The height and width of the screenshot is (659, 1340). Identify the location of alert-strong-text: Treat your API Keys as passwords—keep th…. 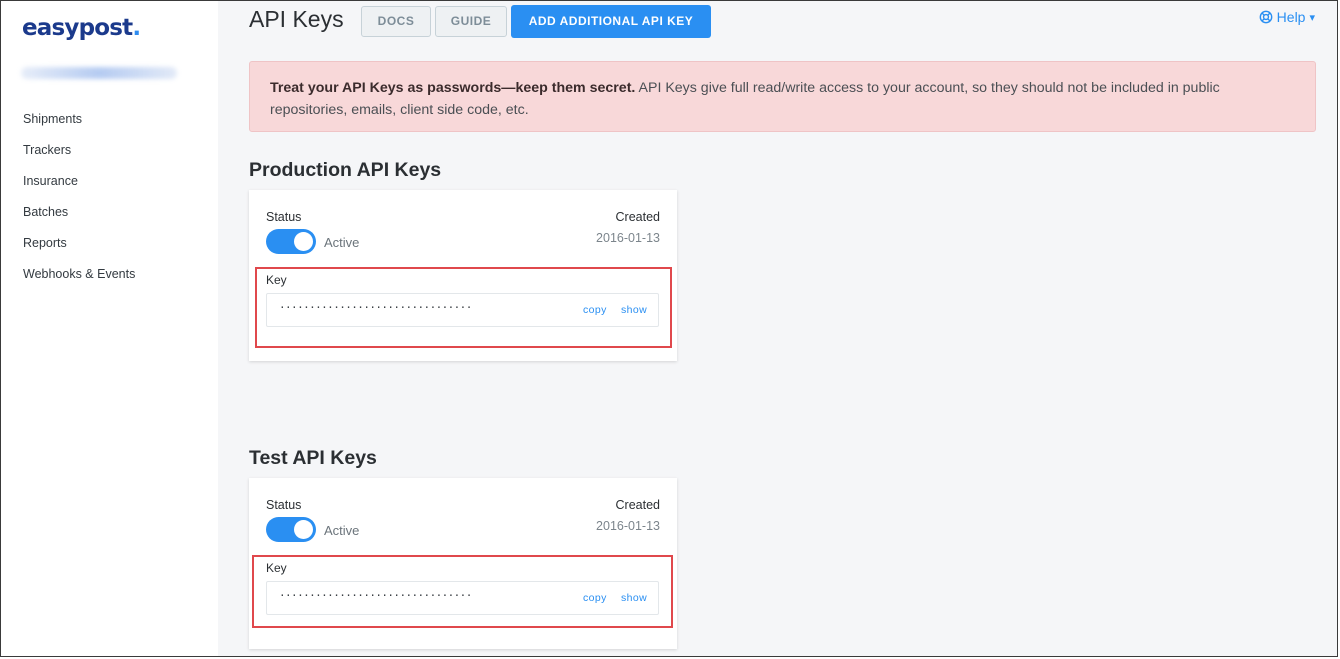
(453, 88).